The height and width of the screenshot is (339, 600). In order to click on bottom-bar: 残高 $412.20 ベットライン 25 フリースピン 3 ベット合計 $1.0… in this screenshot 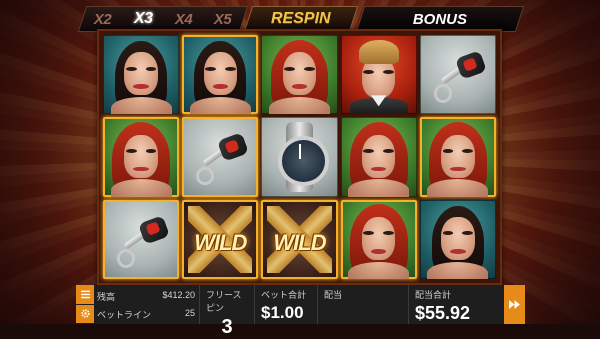, I will do `click(300, 311)`.